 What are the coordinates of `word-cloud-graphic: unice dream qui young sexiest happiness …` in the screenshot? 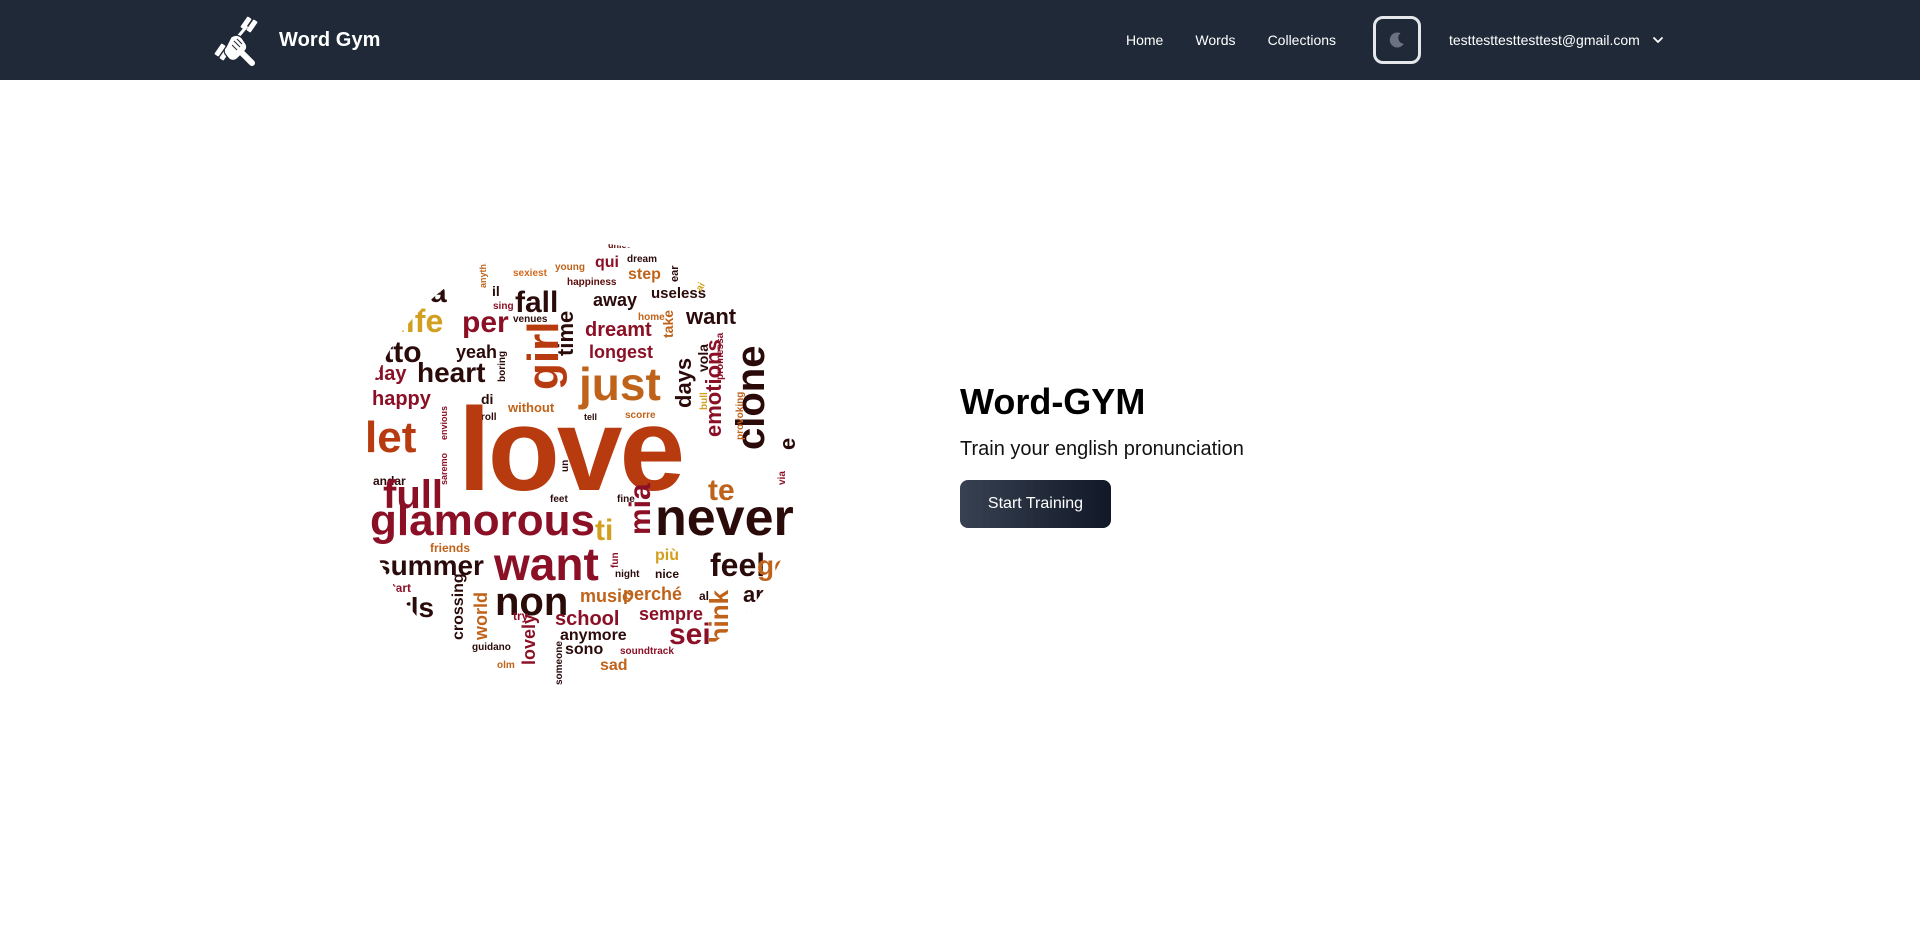 It's located at (579, 462).